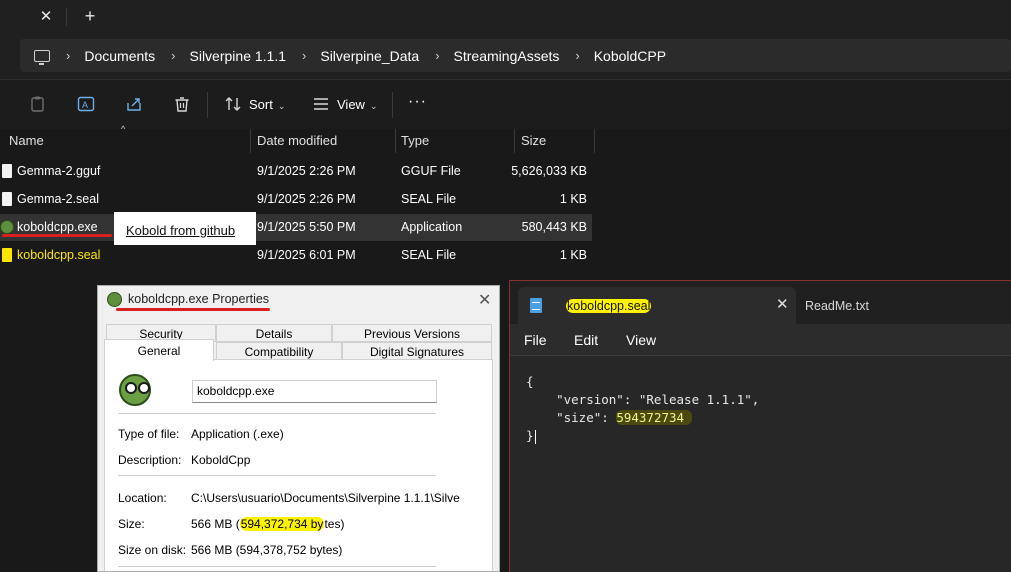 Image resolution: width=1011 pixels, height=572 pixels. Describe the element at coordinates (261, 104) in the screenshot. I see `sort-label: Sort` at that location.